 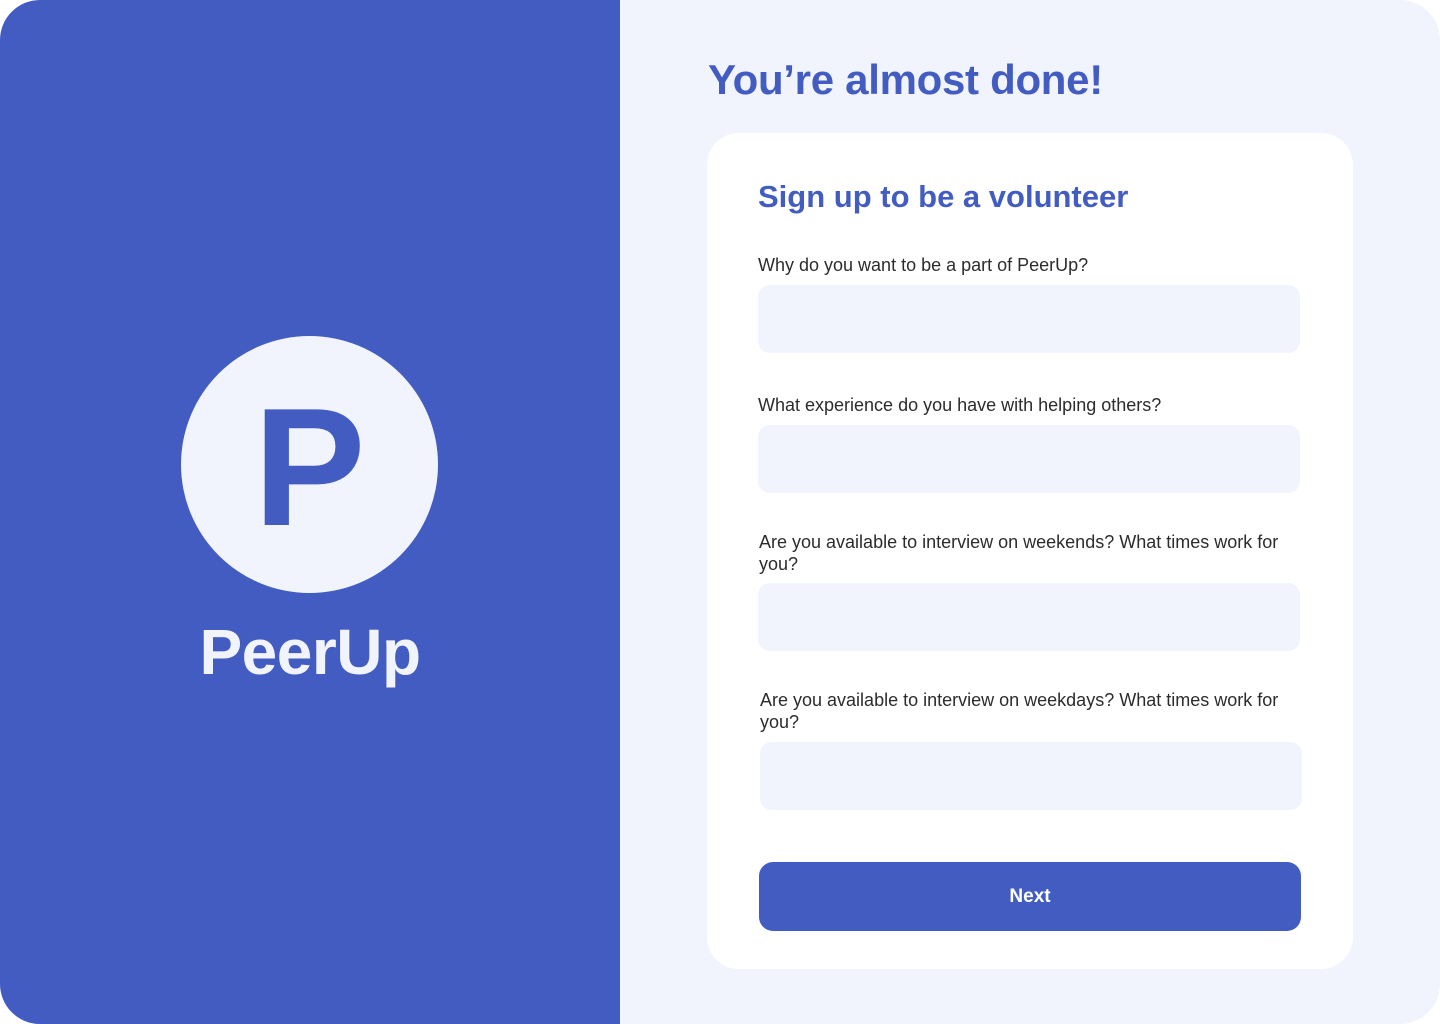 What do you see at coordinates (1029, 617) in the screenshot?
I see `weekend-availability-input` at bounding box center [1029, 617].